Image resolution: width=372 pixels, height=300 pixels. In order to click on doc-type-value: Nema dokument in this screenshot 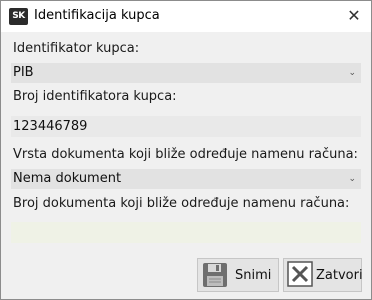, I will do `click(67, 178)`.